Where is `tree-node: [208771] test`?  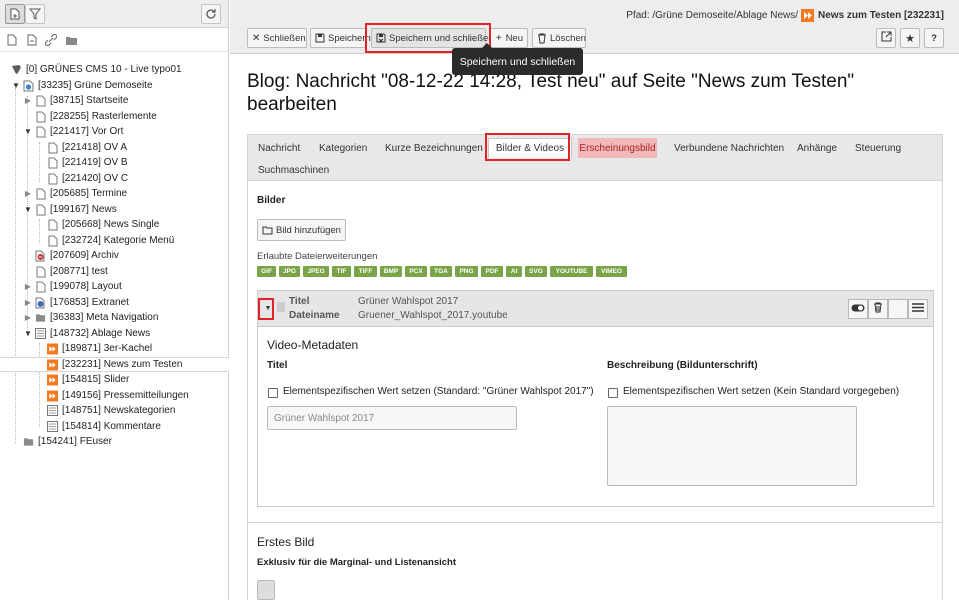 tree-node: [208771] test is located at coordinates (114, 271).